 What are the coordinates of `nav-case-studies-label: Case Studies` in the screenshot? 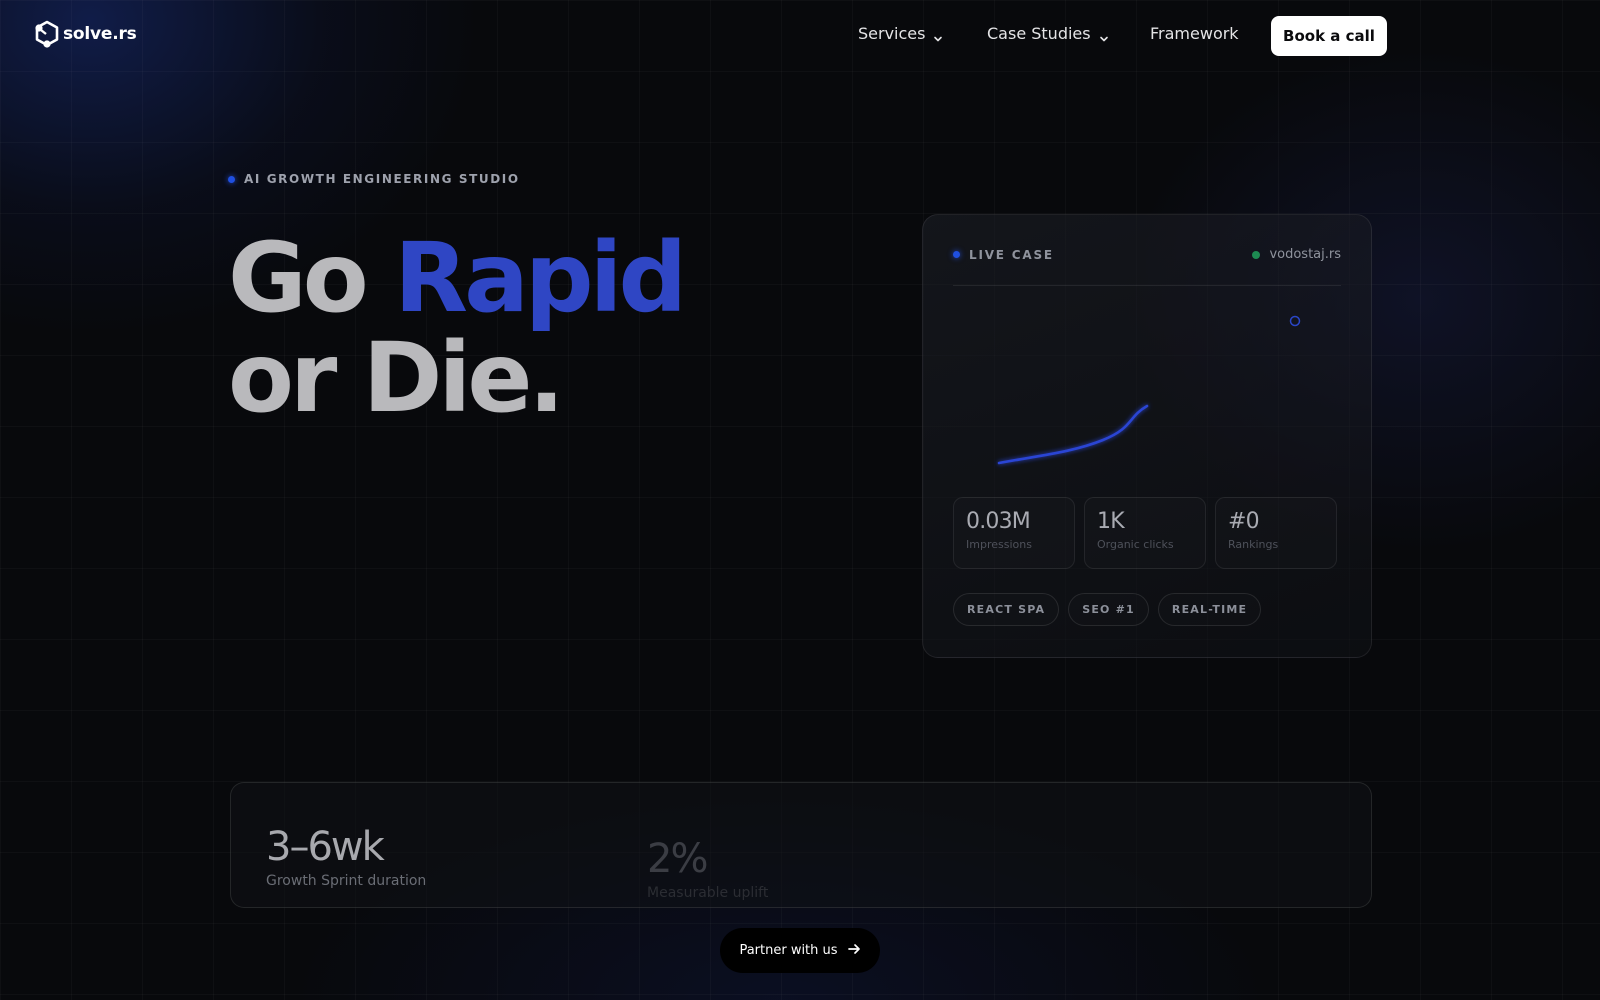 It's located at (1039, 33).